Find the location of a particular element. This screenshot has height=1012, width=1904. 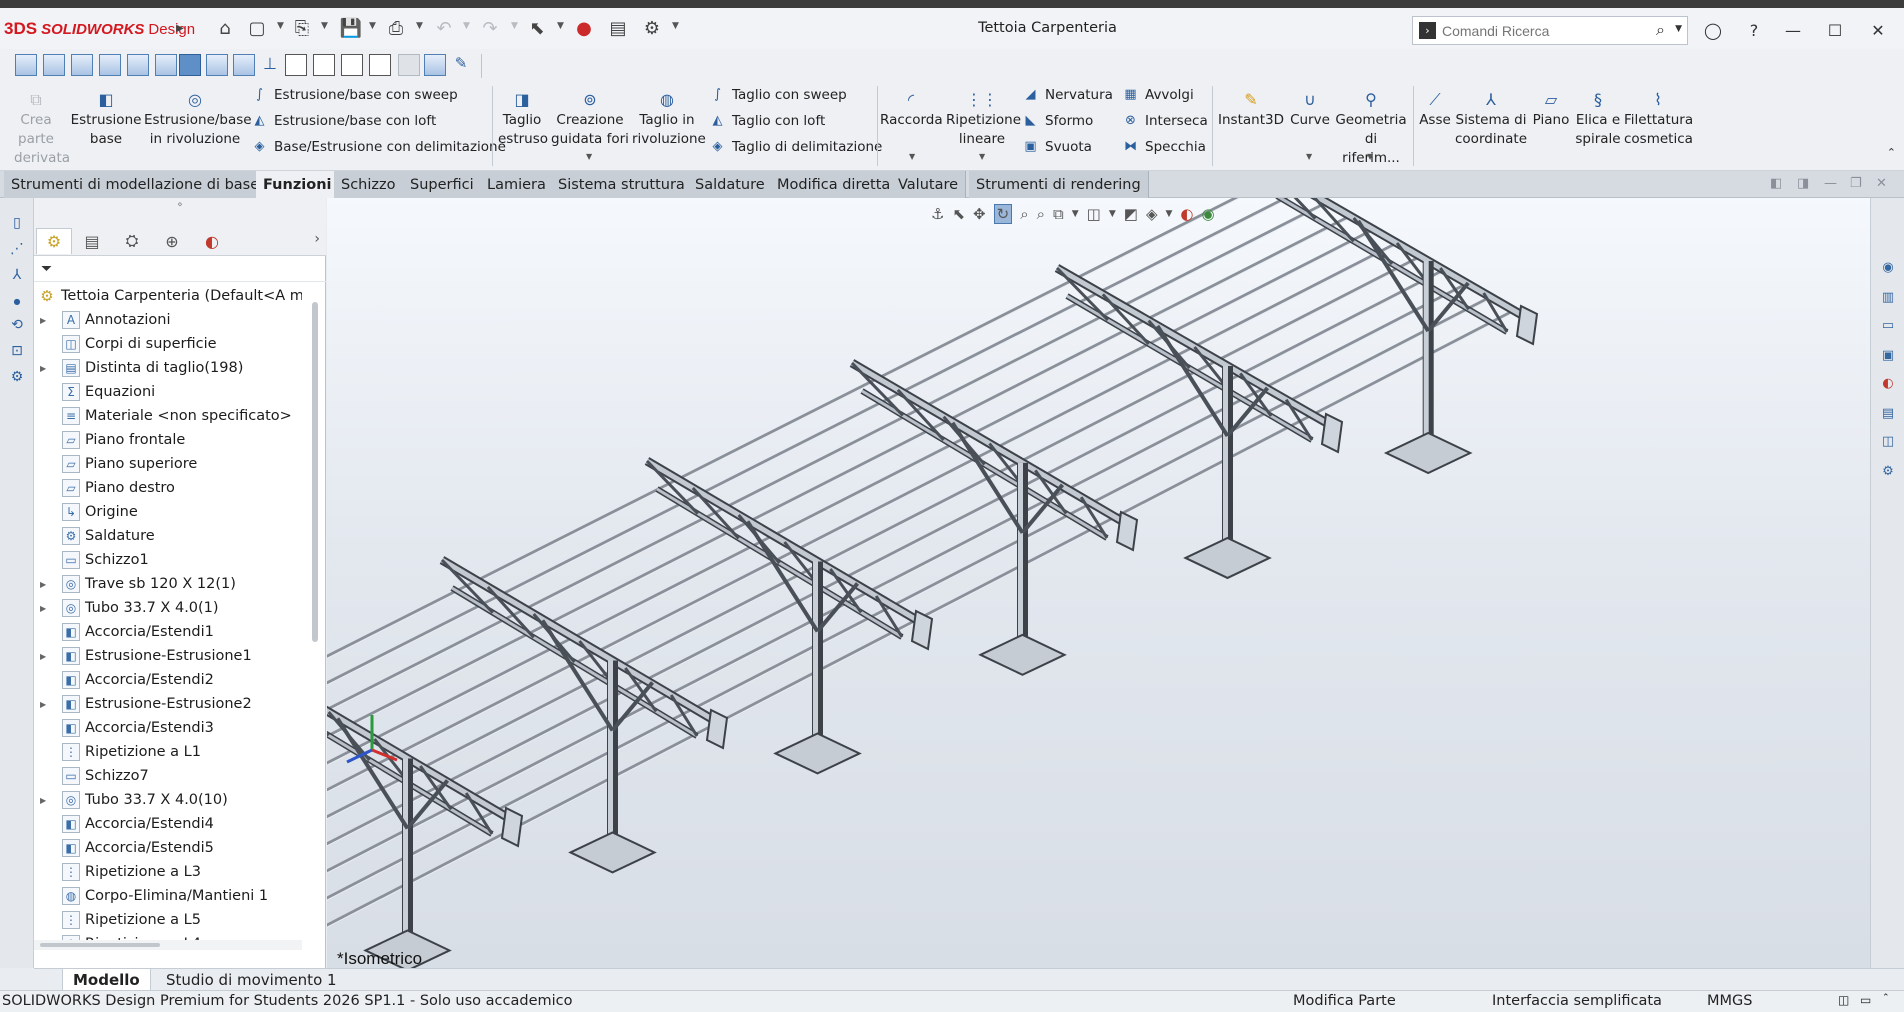

tree-item: ≡ Materiale <non specificato> is located at coordinates (168, 416).